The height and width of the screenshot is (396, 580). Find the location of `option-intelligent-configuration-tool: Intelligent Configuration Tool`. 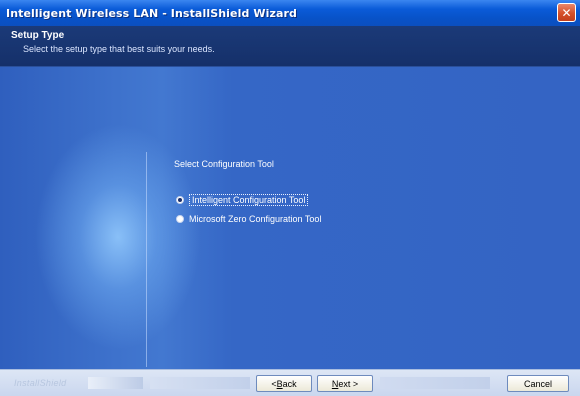

option-intelligent-configuration-tool: Intelligent Configuration Tool is located at coordinates (242, 200).